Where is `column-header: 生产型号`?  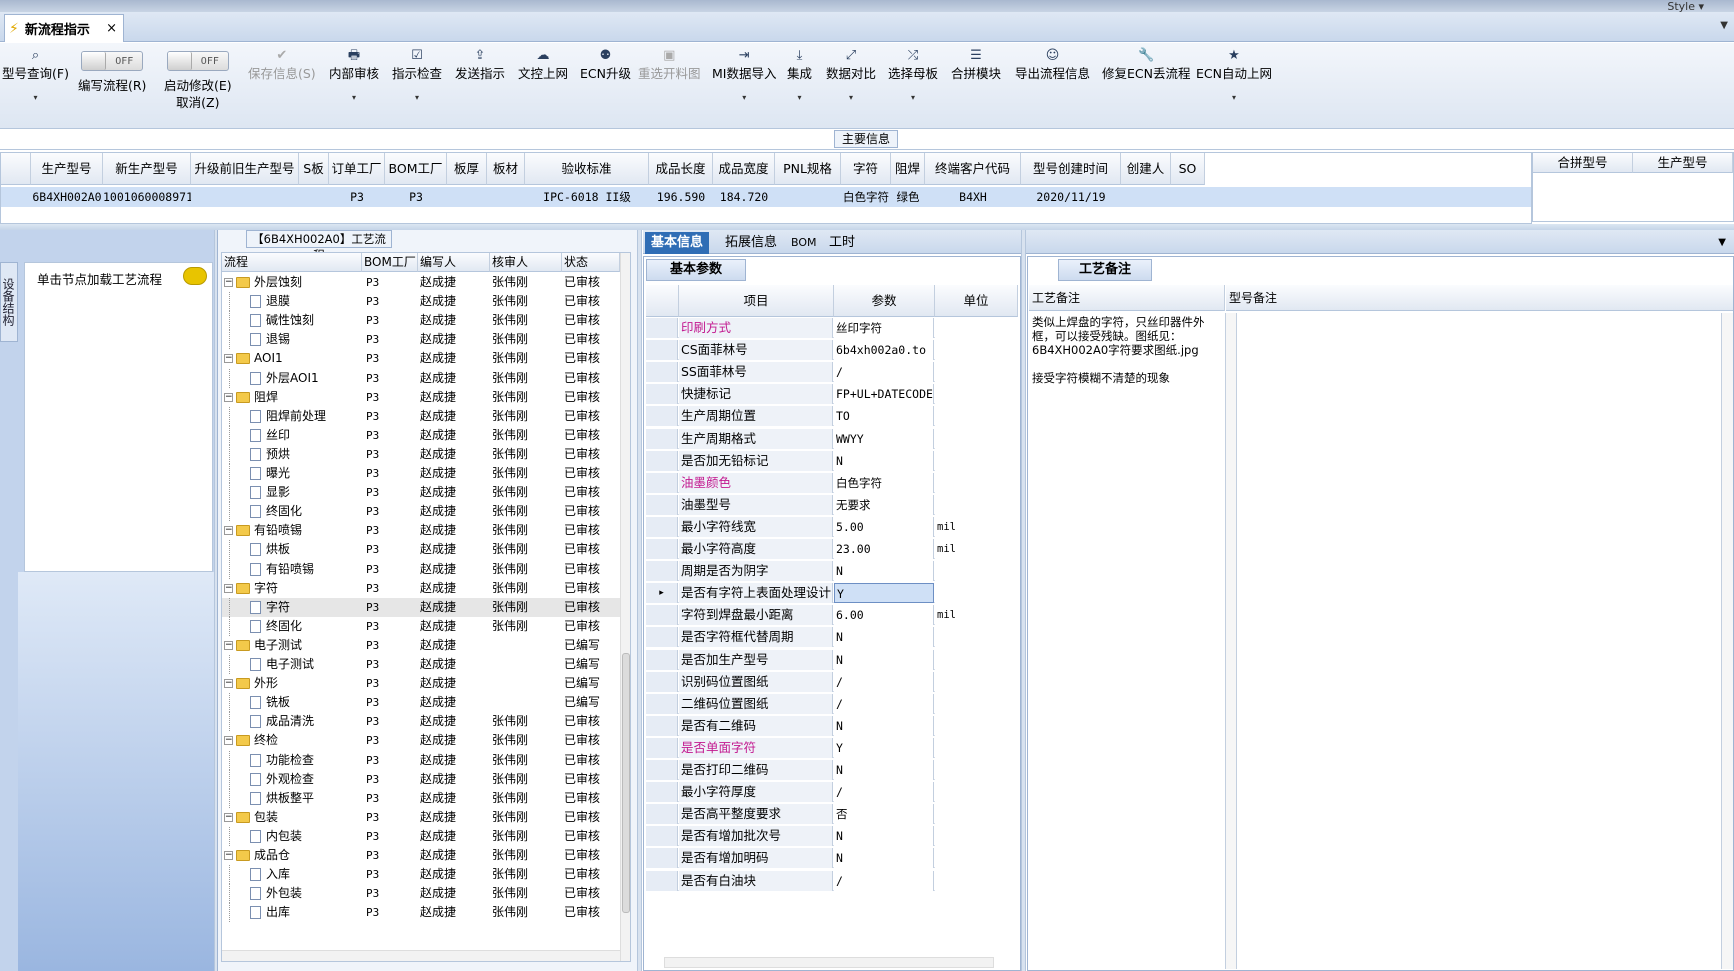 column-header: 生产型号 is located at coordinates (67, 169).